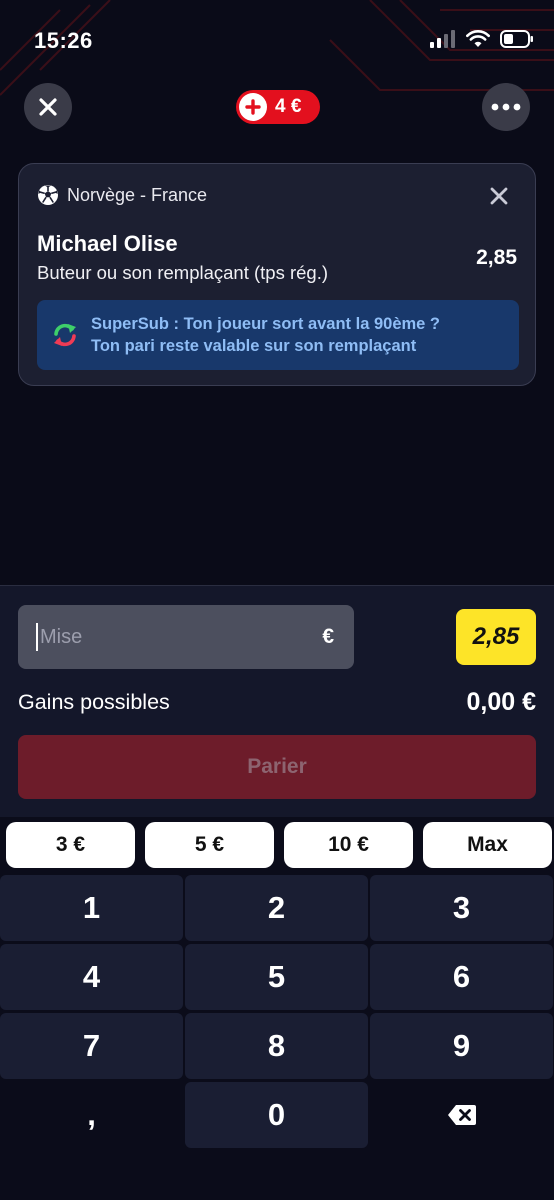  I want to click on close-icon, so click(48, 107).